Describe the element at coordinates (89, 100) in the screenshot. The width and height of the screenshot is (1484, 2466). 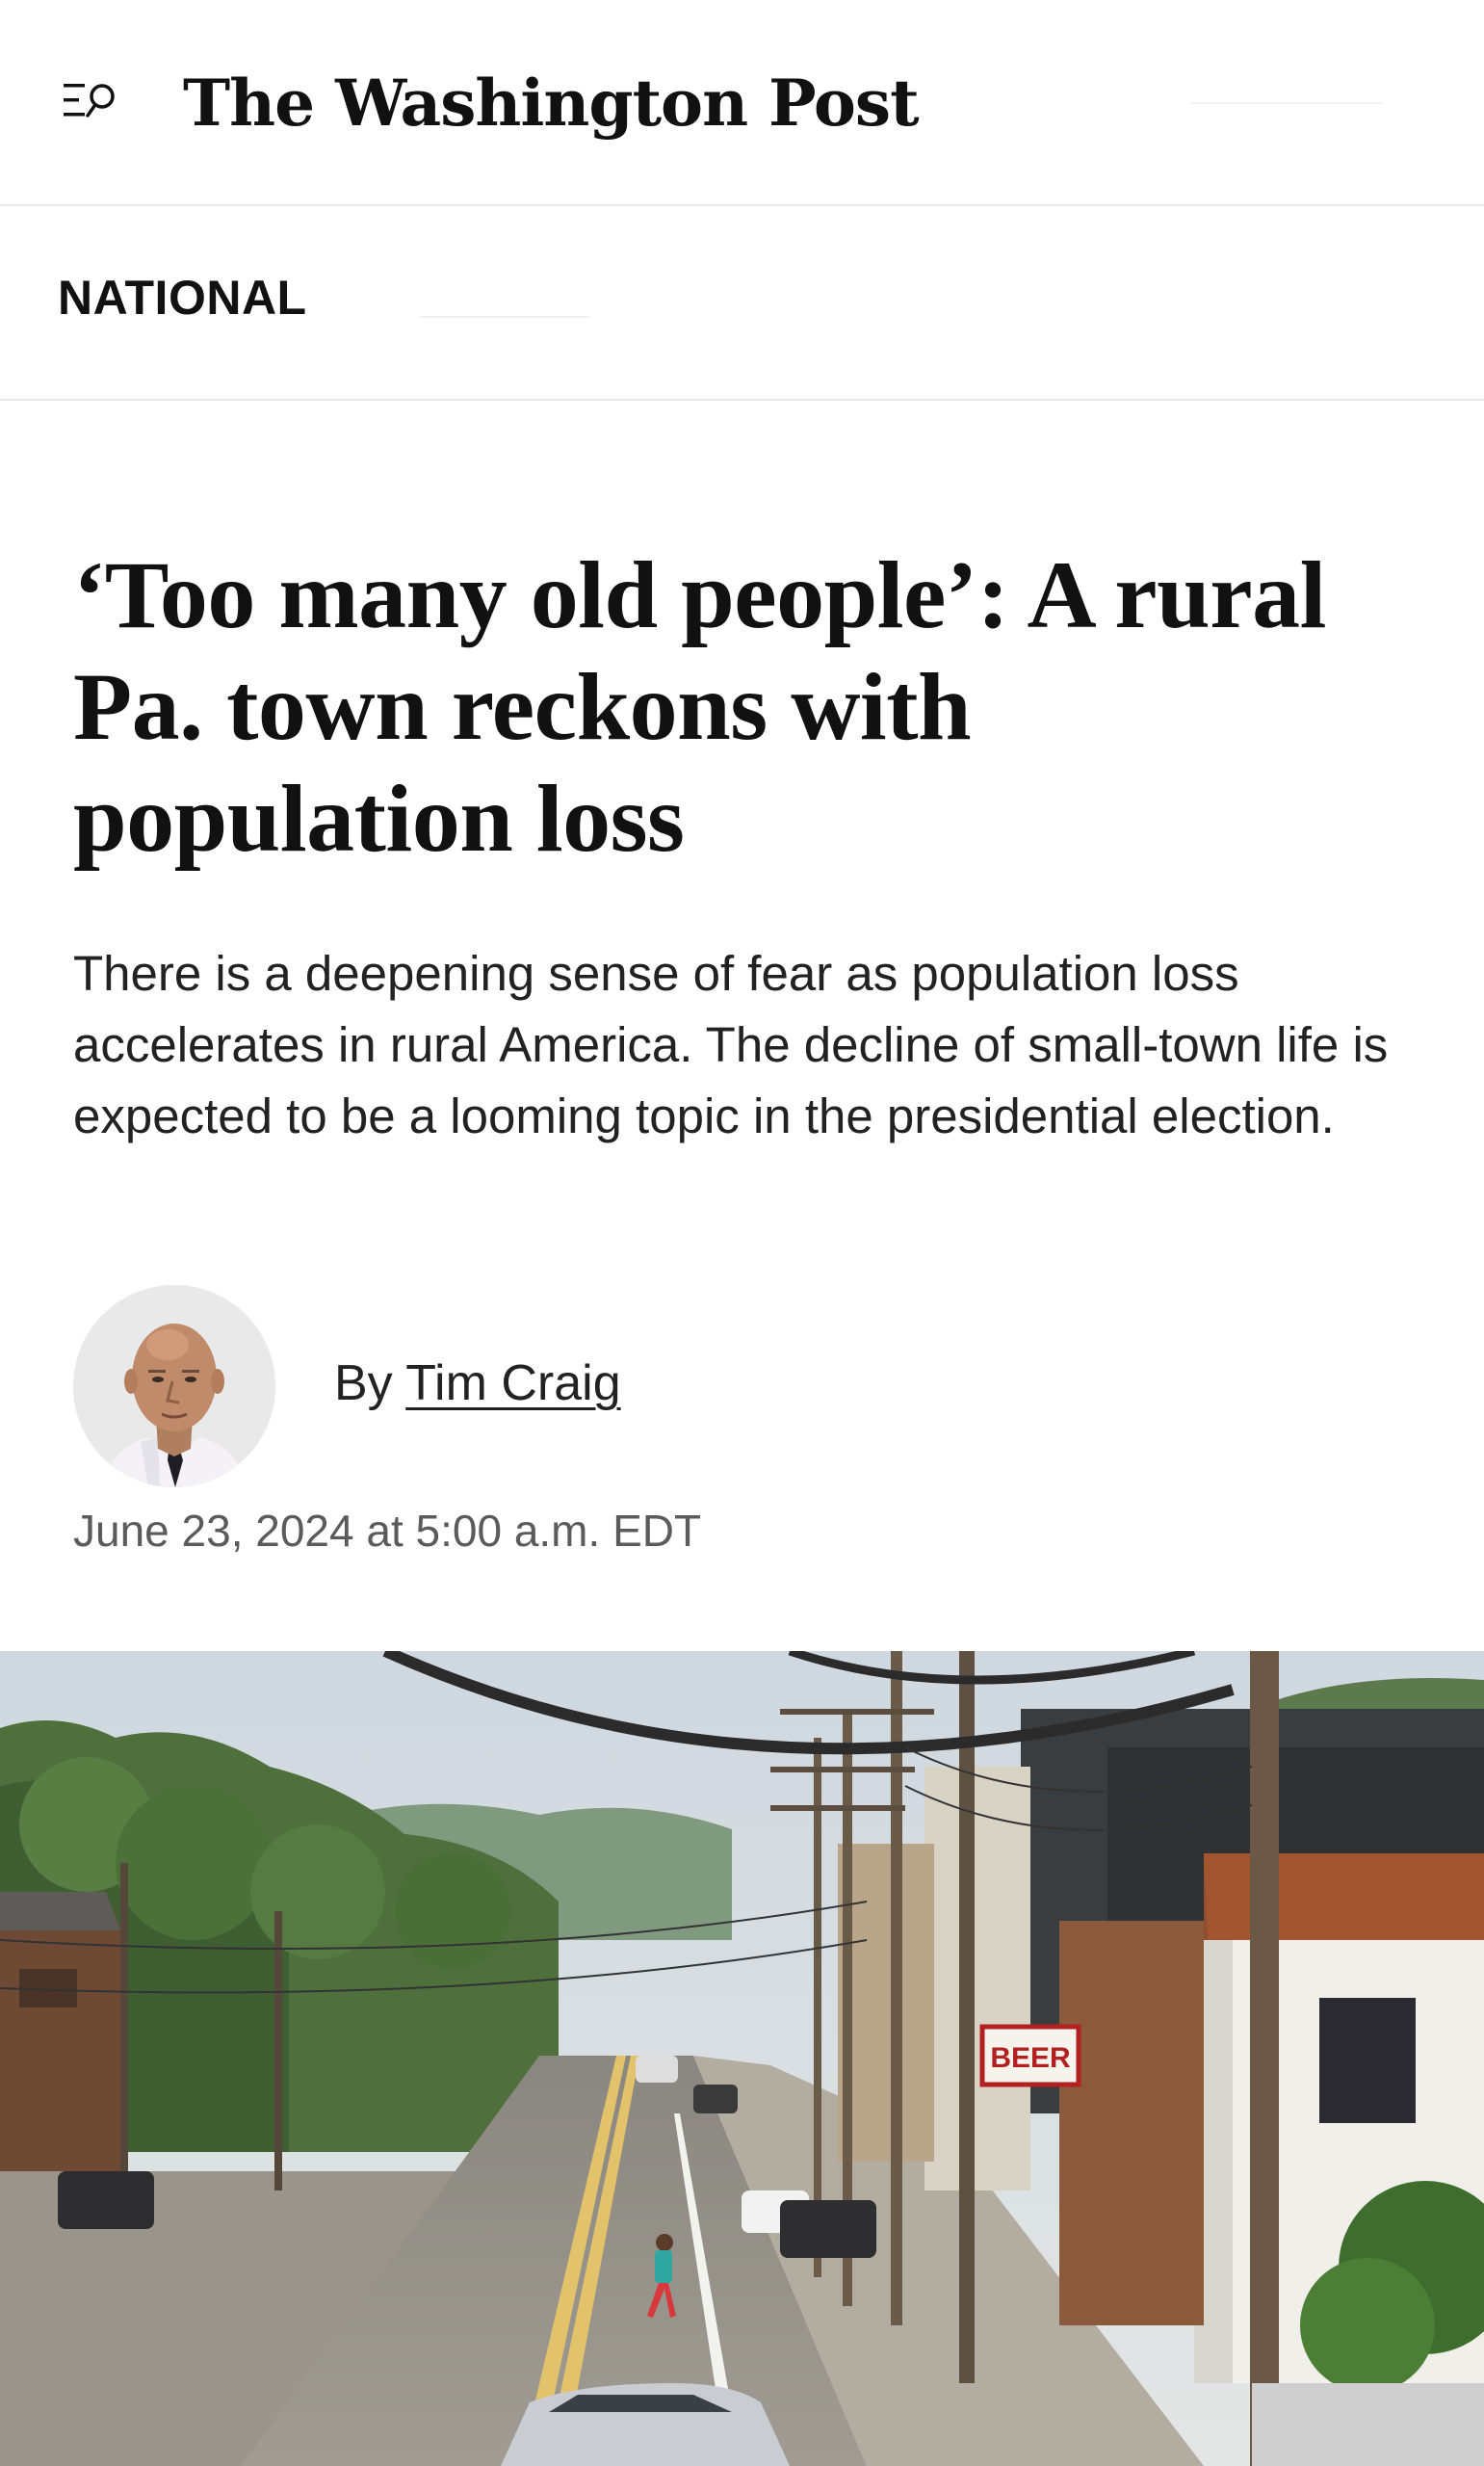
I see `menu-search-icon` at that location.